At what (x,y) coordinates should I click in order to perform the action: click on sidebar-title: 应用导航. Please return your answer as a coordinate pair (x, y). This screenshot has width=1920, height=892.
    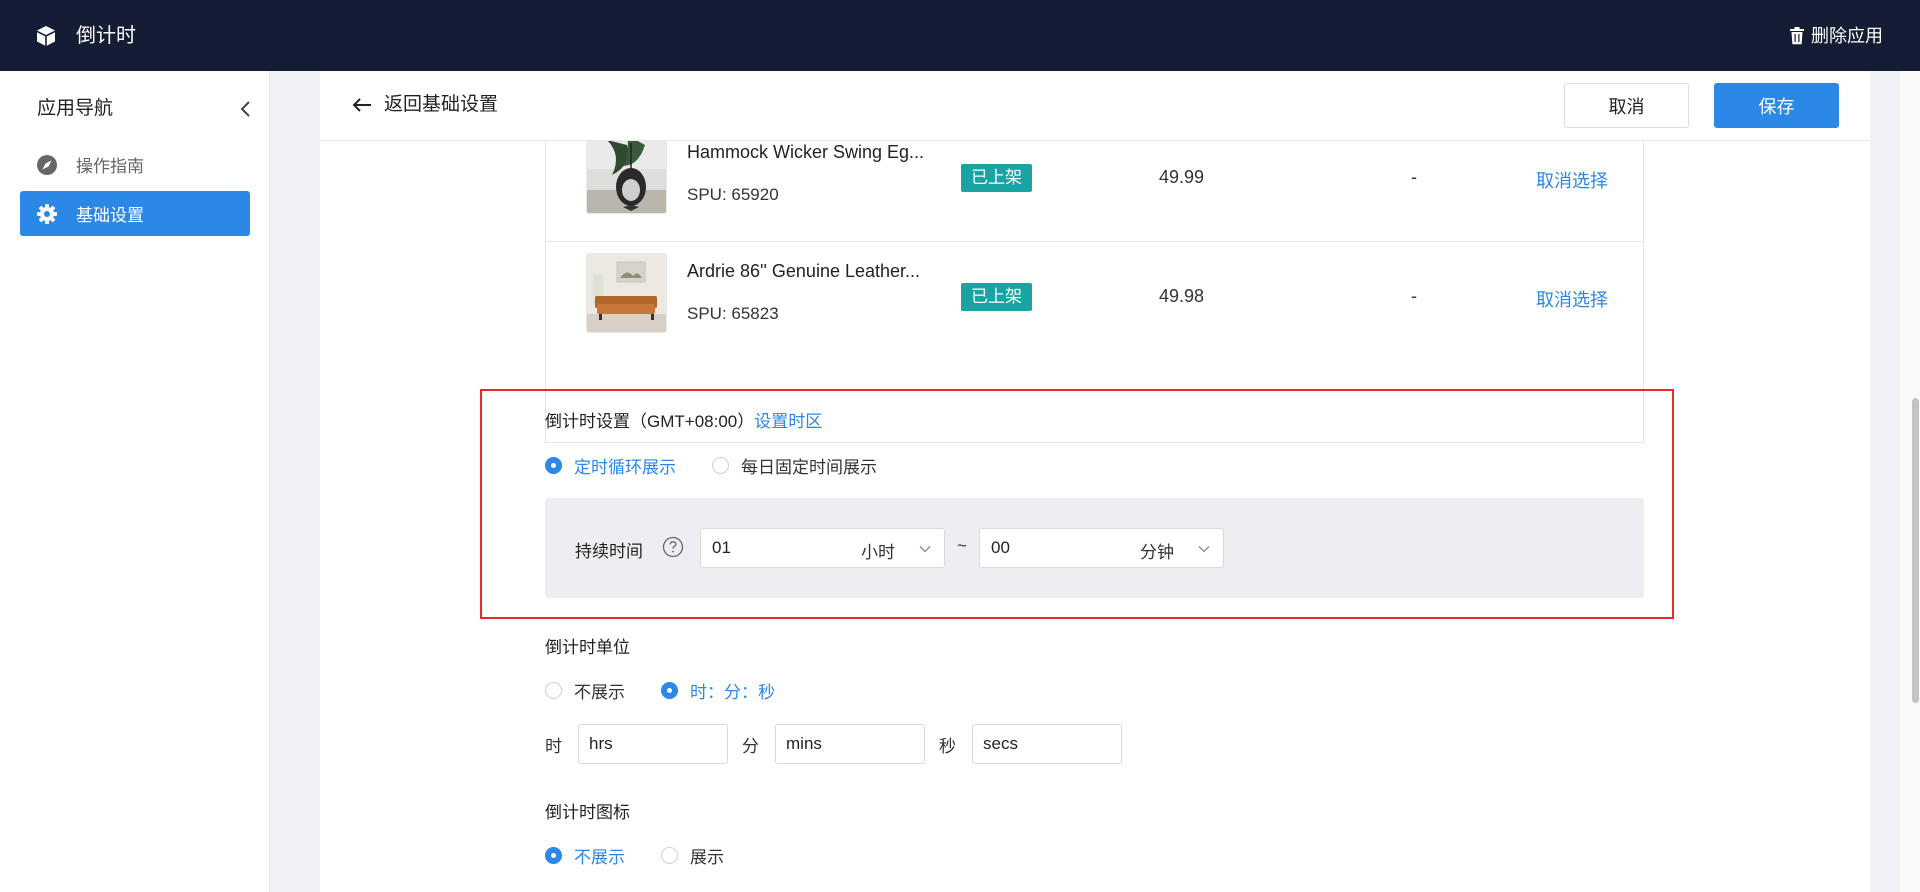
    Looking at the image, I should click on (75, 108).